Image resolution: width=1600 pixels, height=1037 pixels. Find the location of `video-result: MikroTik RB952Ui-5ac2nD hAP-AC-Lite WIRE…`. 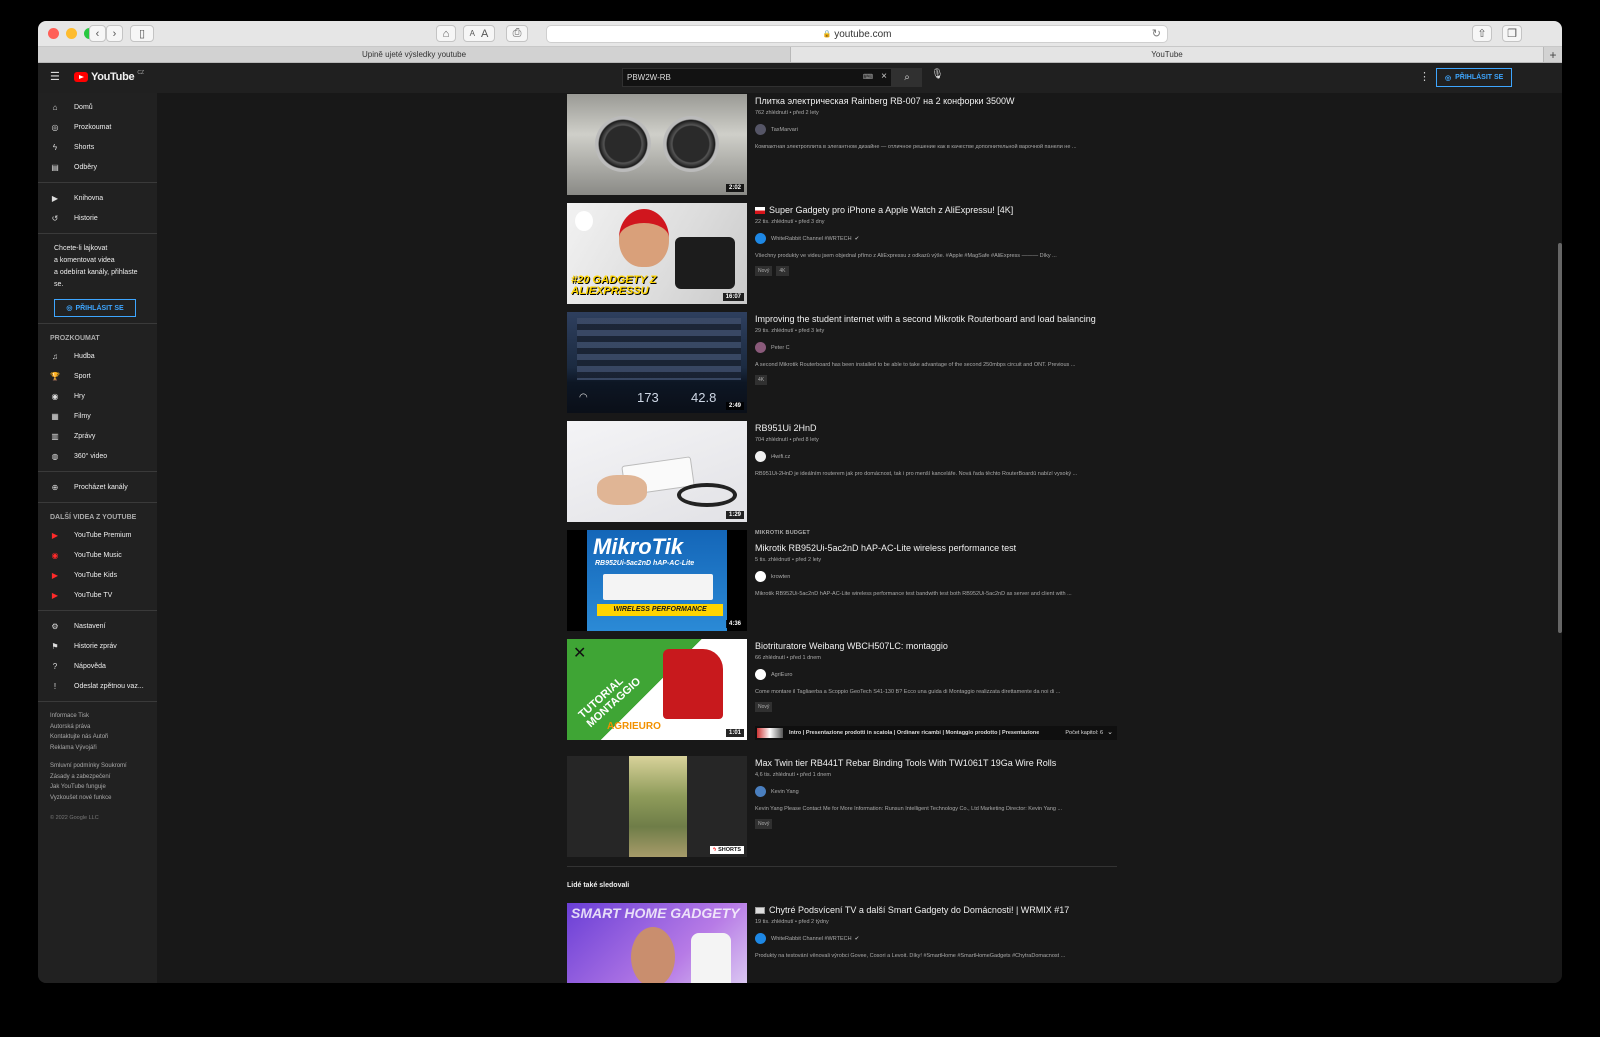

video-result: MikroTik RB952Ui-5ac2nD hAP-AC-Lite WIRE… is located at coordinates (842, 581).